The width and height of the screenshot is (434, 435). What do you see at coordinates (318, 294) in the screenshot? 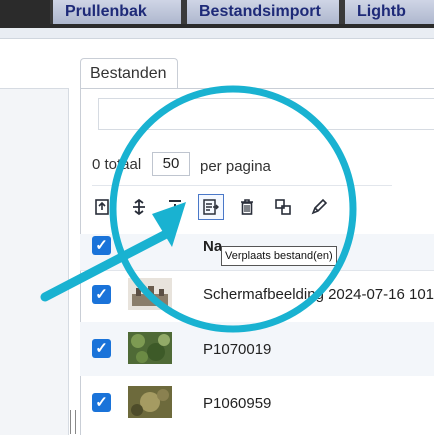
I see `file-name: Schermafbeelding 2024-07-16 101` at bounding box center [318, 294].